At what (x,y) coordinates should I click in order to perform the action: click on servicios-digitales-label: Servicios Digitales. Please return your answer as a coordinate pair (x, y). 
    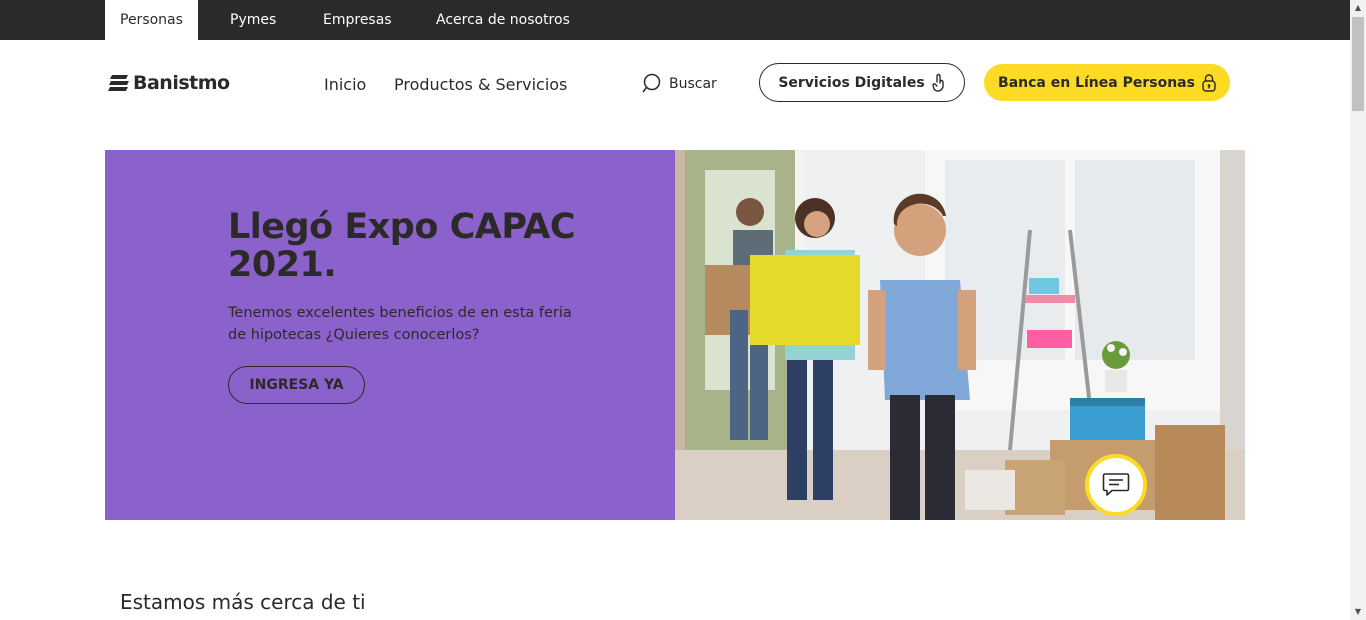
    Looking at the image, I should click on (851, 82).